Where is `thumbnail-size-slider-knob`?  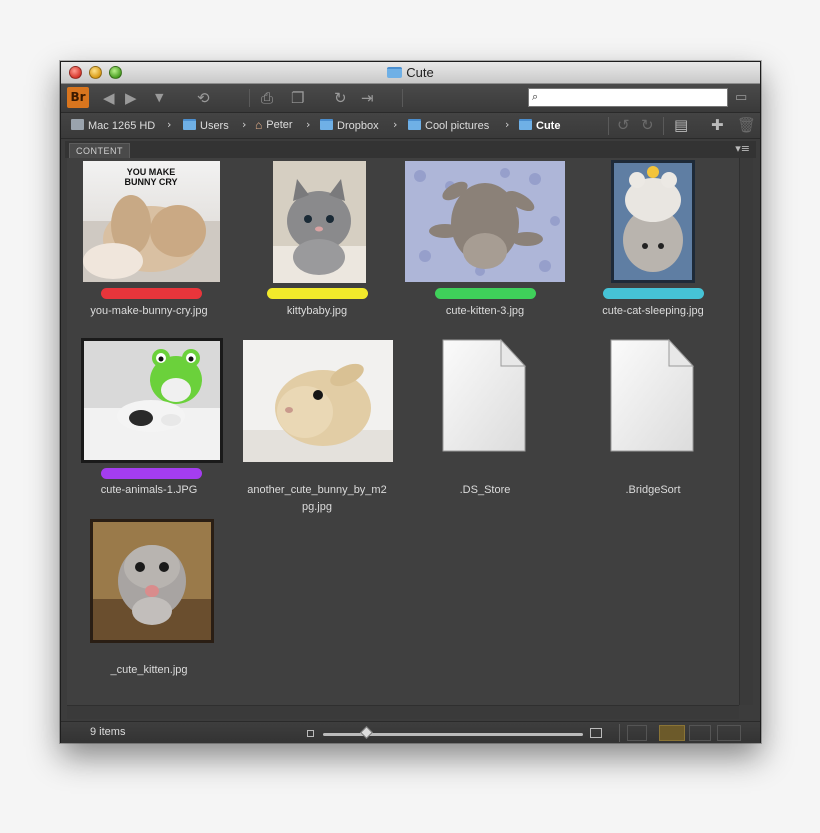 thumbnail-size-slider-knob is located at coordinates (366, 732).